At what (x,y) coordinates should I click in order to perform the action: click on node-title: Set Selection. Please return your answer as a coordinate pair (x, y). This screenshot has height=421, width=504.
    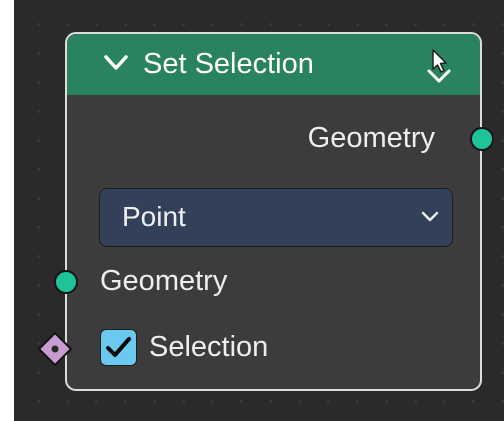
    Looking at the image, I should click on (228, 64).